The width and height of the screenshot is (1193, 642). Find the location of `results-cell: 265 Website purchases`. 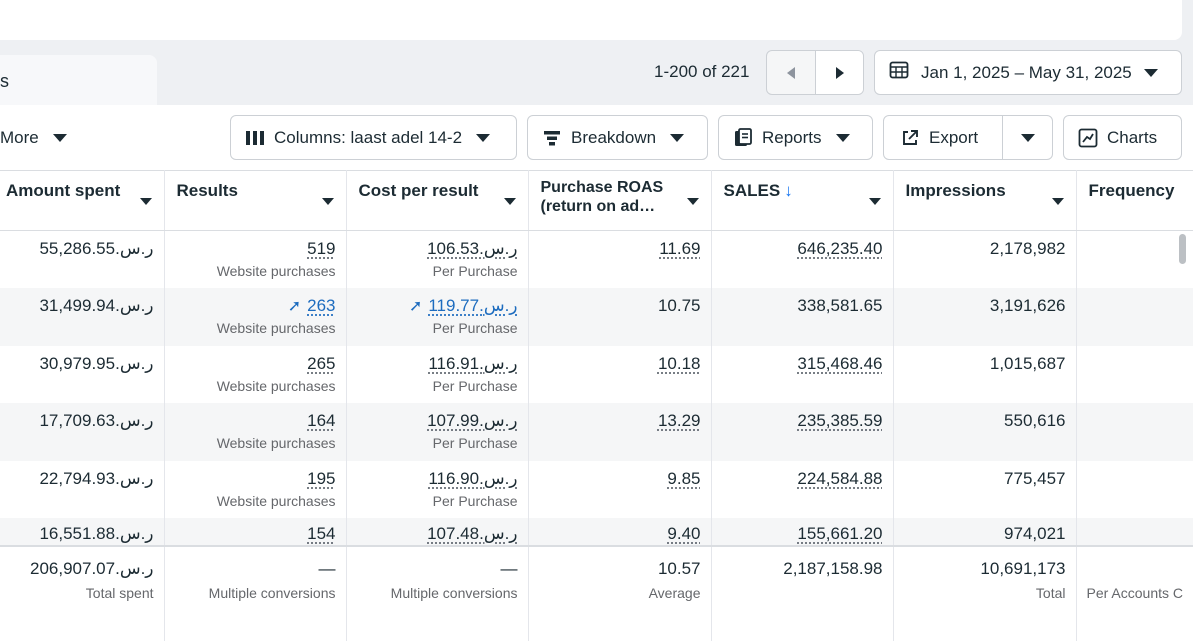

results-cell: 265 Website purchases is located at coordinates (255, 374).